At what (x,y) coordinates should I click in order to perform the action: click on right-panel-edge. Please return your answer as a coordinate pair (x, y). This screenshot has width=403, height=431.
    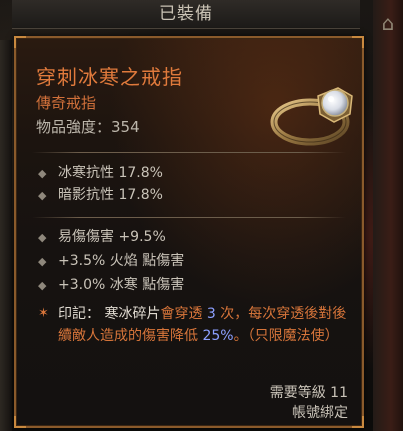
    Looking at the image, I should click on (388, 215).